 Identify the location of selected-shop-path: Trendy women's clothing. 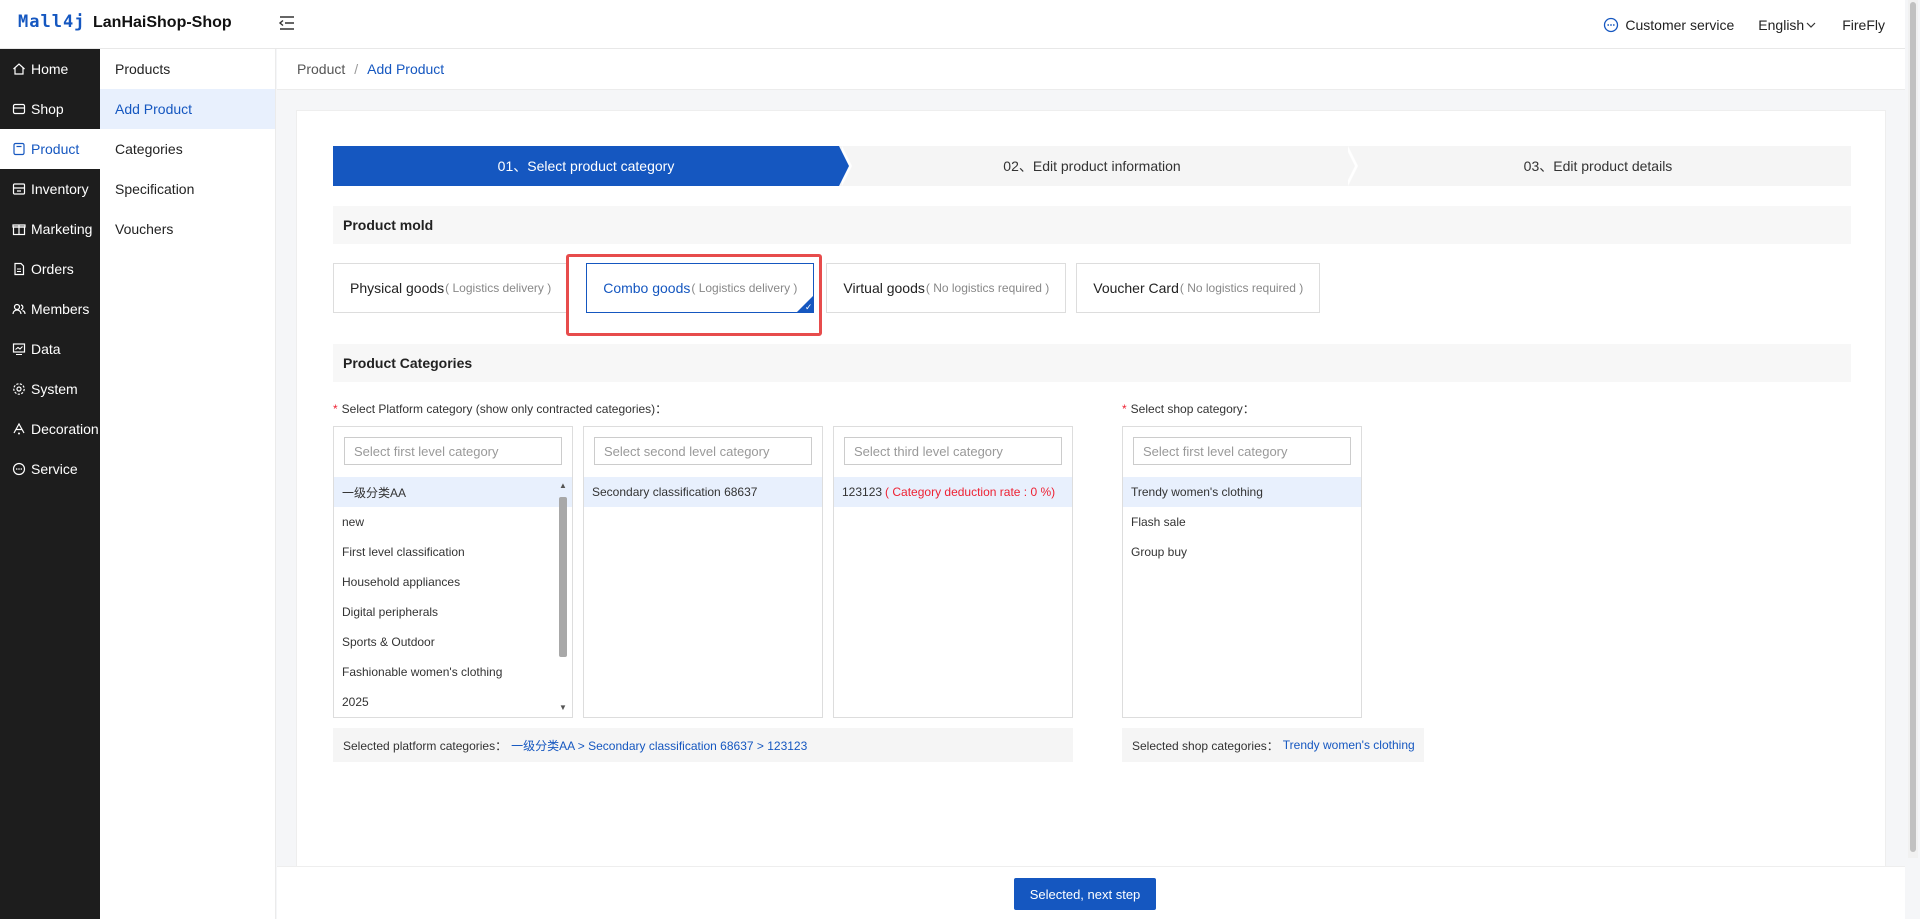
(1348, 745).